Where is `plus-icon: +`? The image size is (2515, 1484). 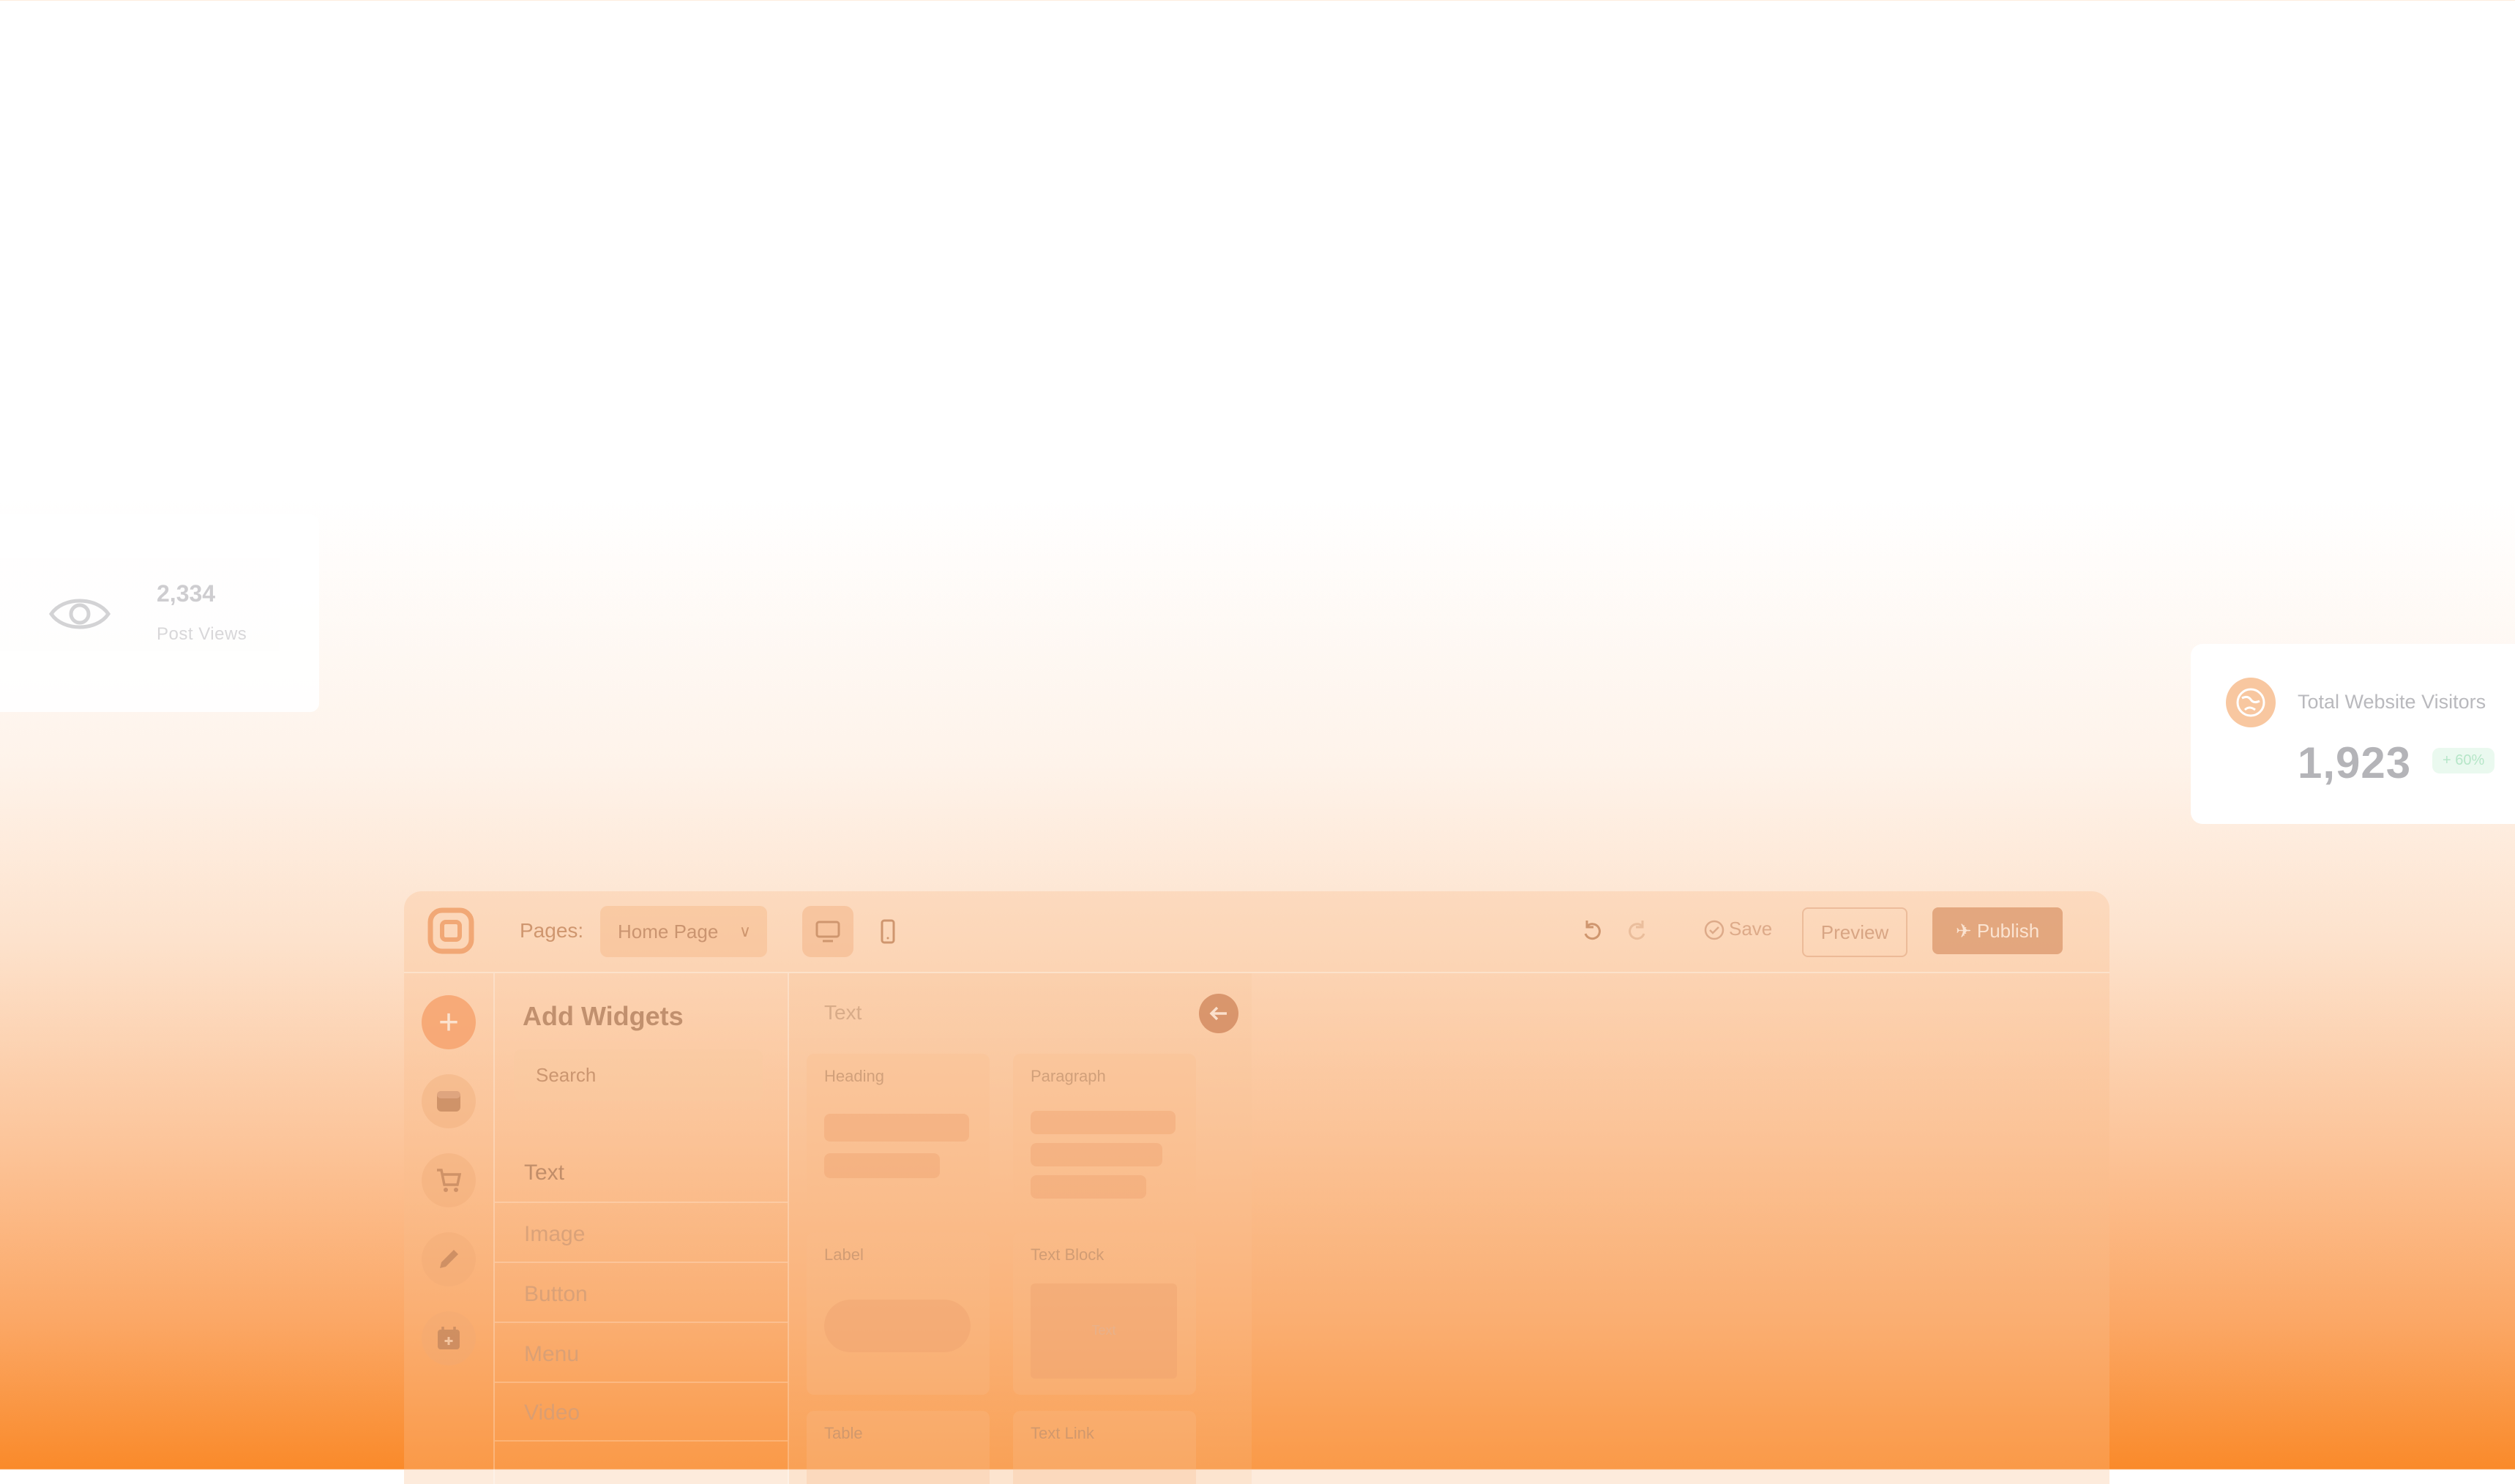
plus-icon: + is located at coordinates (449, 1022).